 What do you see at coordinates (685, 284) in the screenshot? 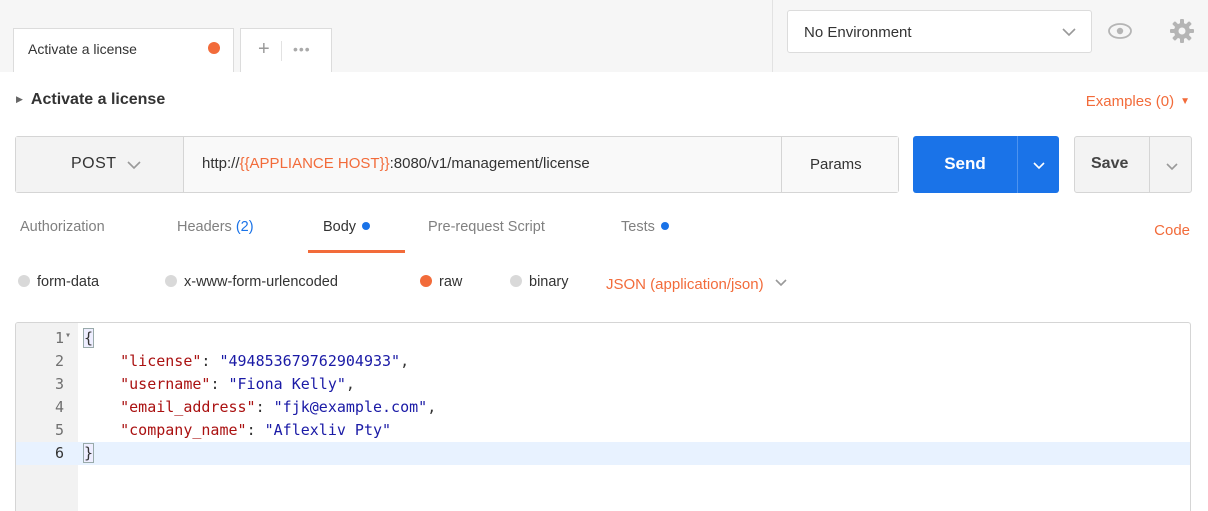
I see `content-type-value: JSON (application/json)` at bounding box center [685, 284].